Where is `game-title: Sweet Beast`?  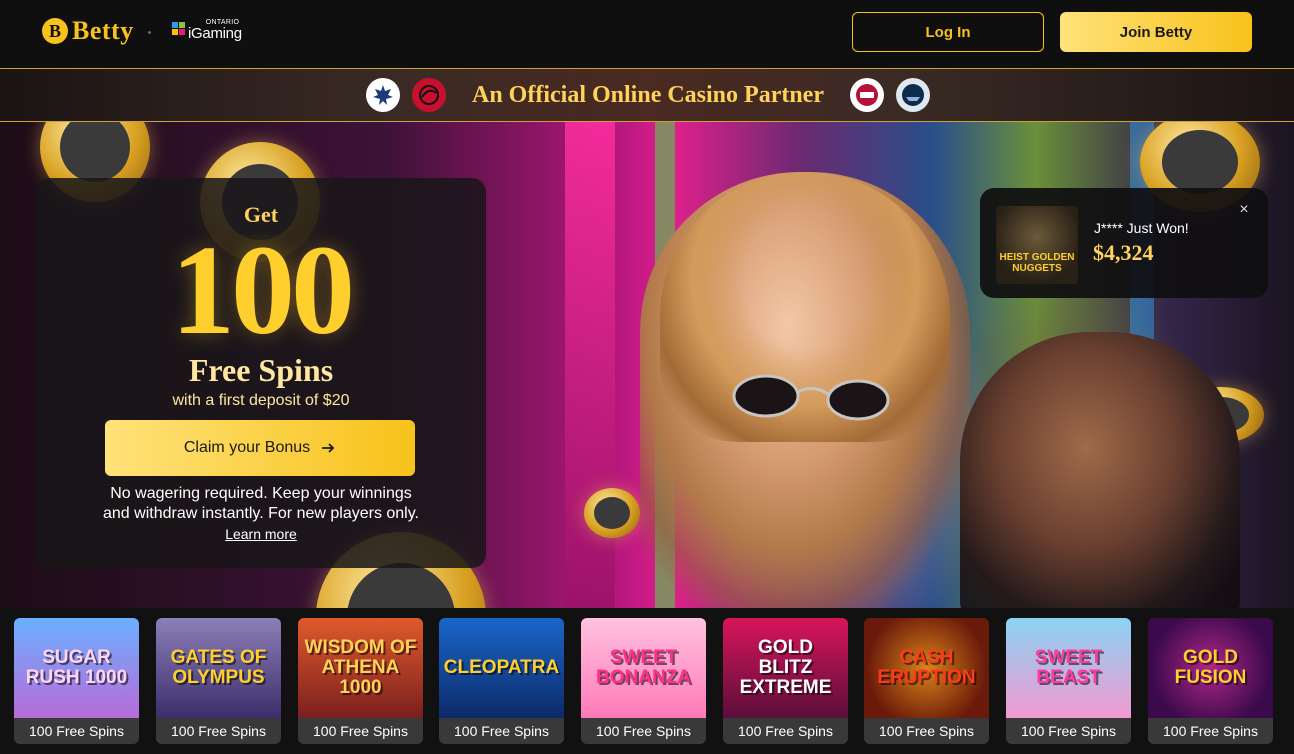 game-title: Sweet Beast is located at coordinates (1068, 667).